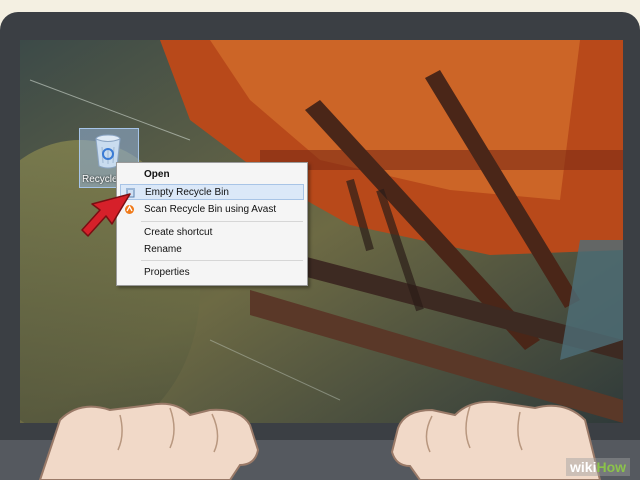 The width and height of the screenshot is (640, 480). What do you see at coordinates (187, 192) in the screenshot?
I see `menu-item-label: Empty Recycle Bin` at bounding box center [187, 192].